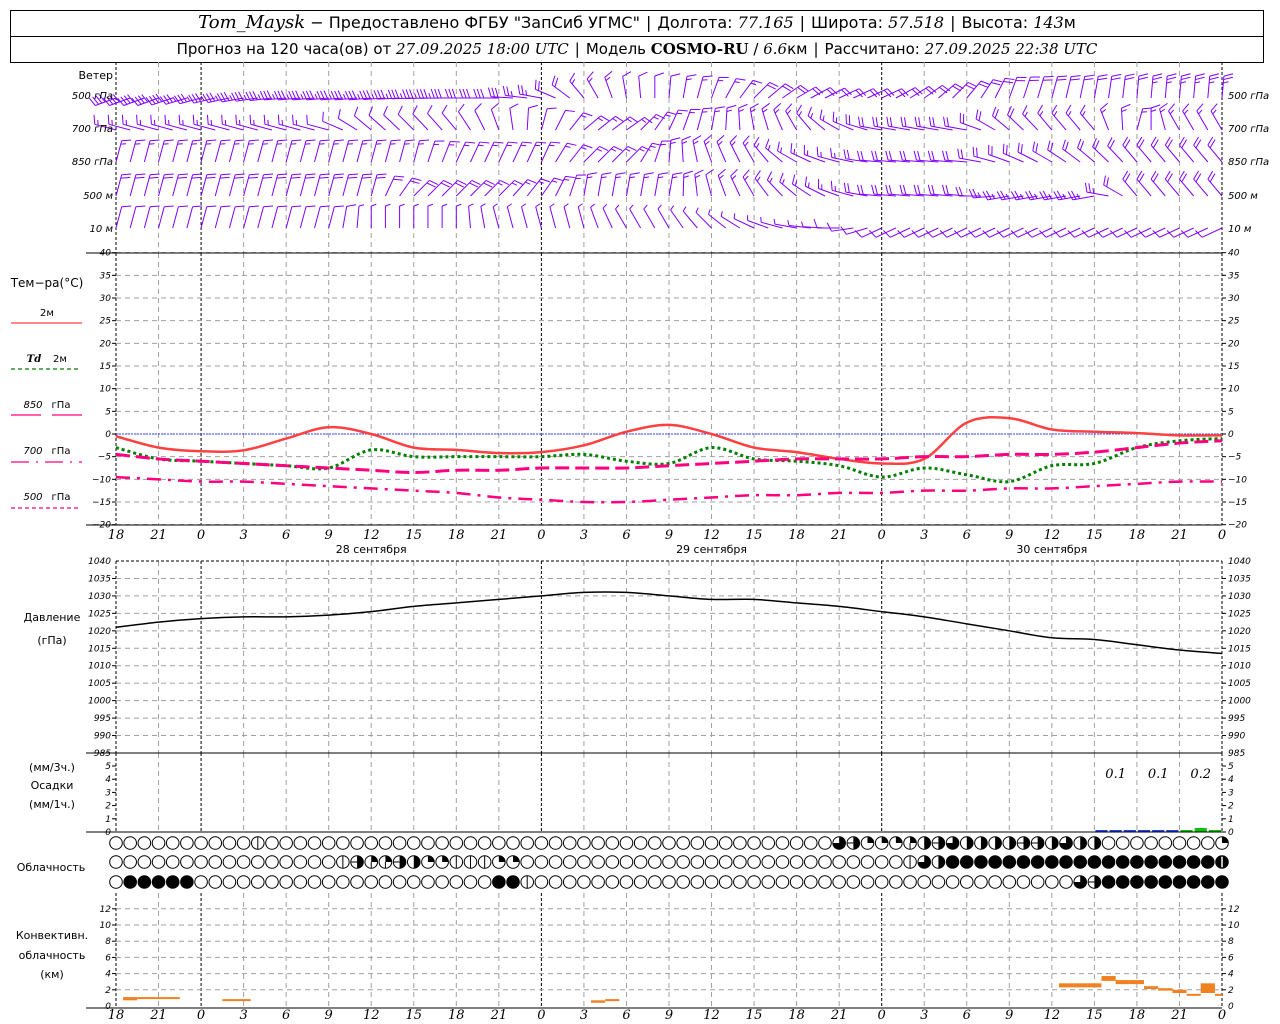  Describe the element at coordinates (99, 597) in the screenshot. I see `y-tick-label: 1030` at that location.